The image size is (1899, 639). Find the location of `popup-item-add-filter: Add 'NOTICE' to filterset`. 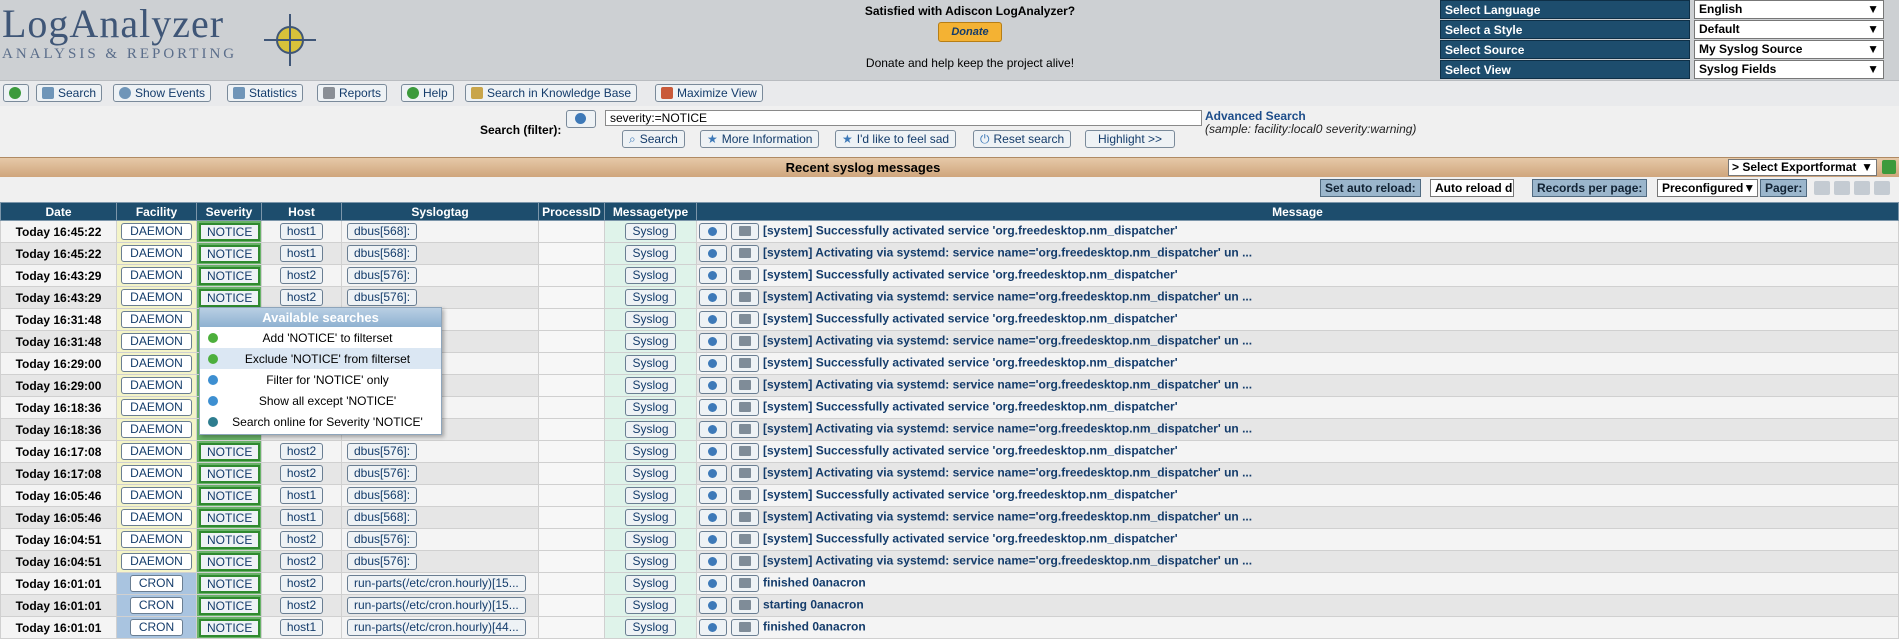

popup-item-add-filter: Add 'NOTICE' to filterset is located at coordinates (320, 337).